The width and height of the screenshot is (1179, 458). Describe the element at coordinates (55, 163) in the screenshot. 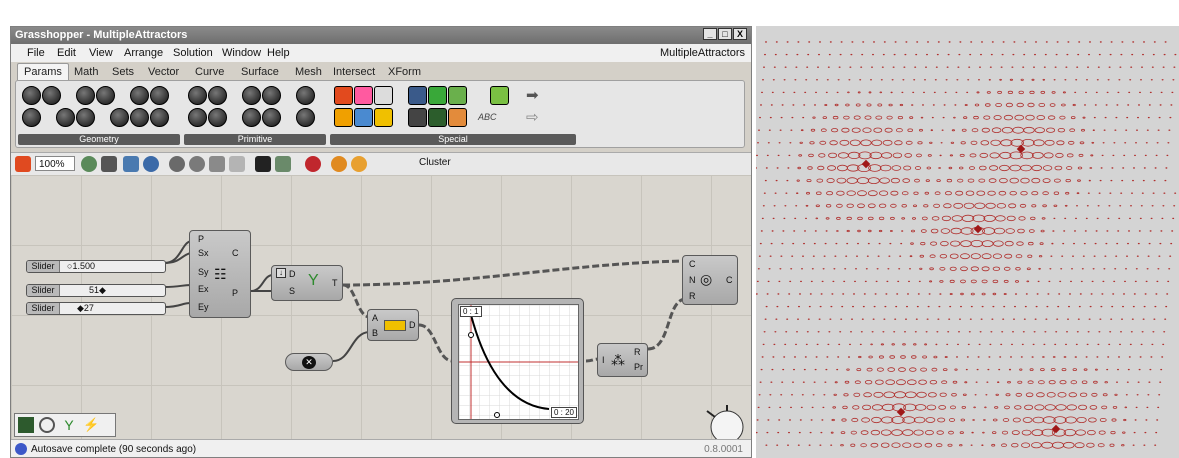

I see `zoom-input: 100%` at that location.